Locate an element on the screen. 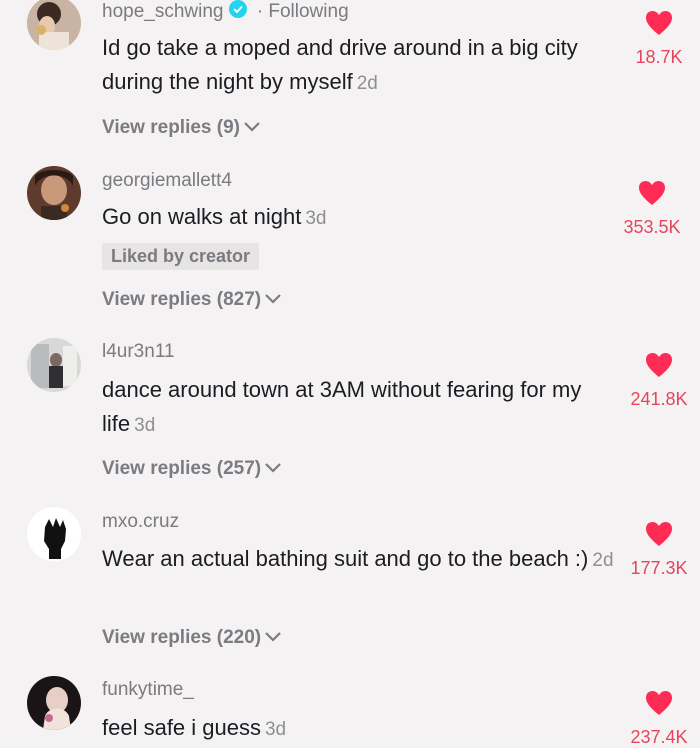  view-replies-button: View replies (9) is located at coordinates (181, 128).